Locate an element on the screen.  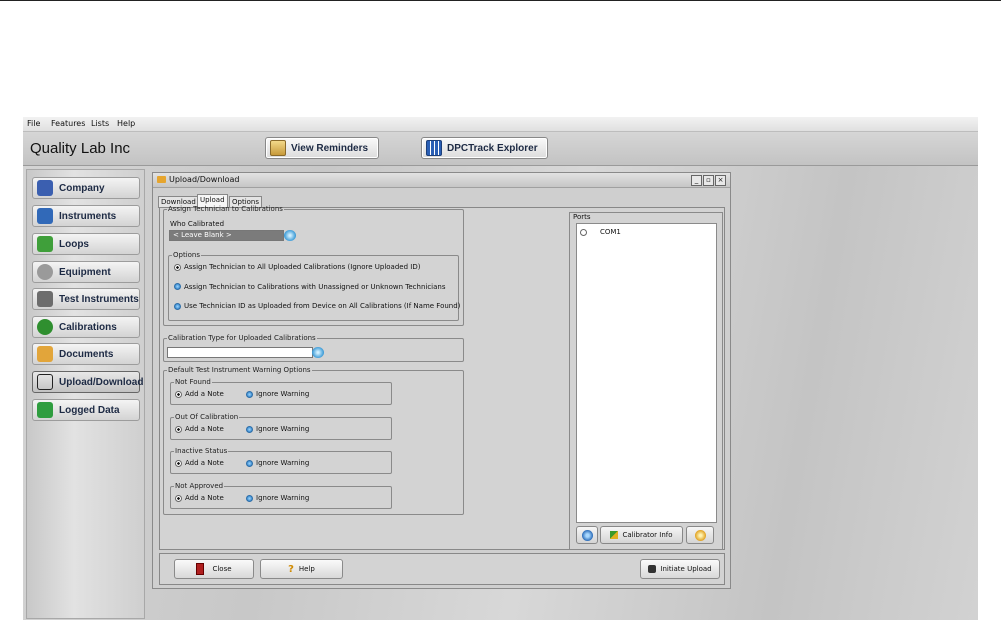
logged-data-icon is located at coordinates (45, 410).